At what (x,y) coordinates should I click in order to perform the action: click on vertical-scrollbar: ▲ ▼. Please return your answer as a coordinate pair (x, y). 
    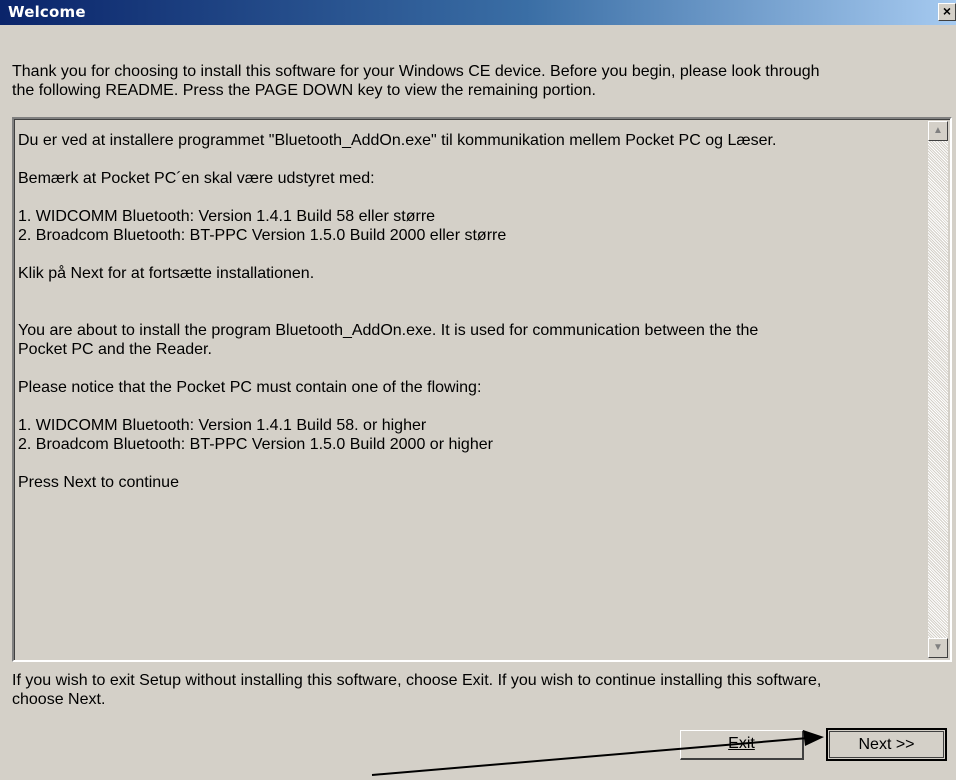
    Looking at the image, I should click on (938, 389).